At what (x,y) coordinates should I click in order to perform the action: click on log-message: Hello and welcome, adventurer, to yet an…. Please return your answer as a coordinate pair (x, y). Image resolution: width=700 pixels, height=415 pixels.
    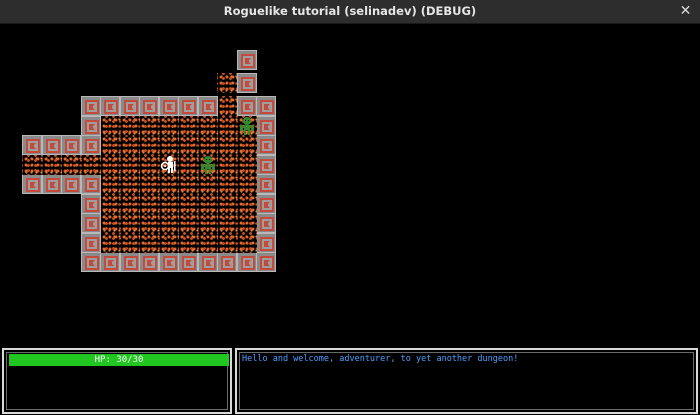
    Looking at the image, I should click on (380, 359).